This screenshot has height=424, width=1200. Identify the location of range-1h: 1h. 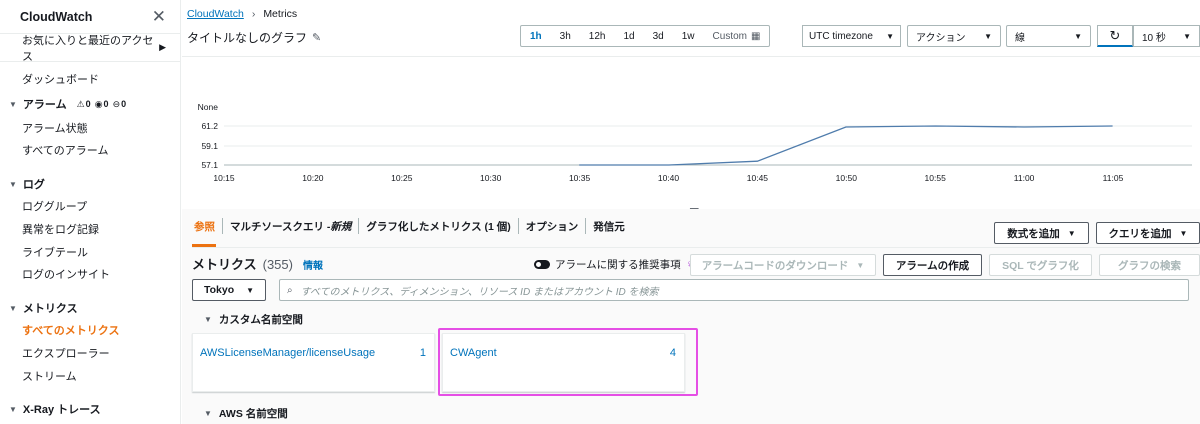
(536, 36).